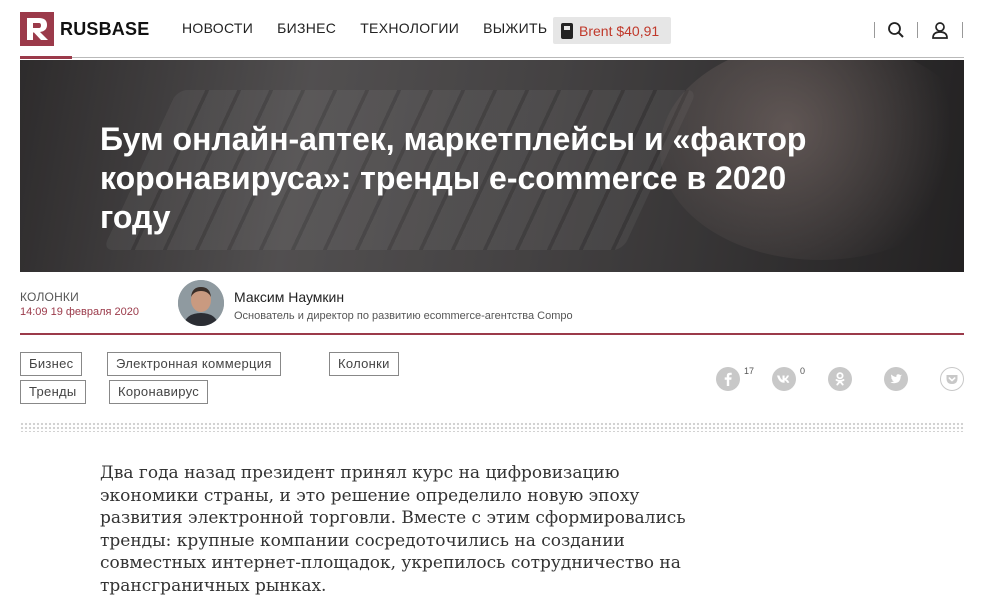 Image resolution: width=1007 pixels, height=599 pixels. I want to click on dotted-separator, so click(492, 427).